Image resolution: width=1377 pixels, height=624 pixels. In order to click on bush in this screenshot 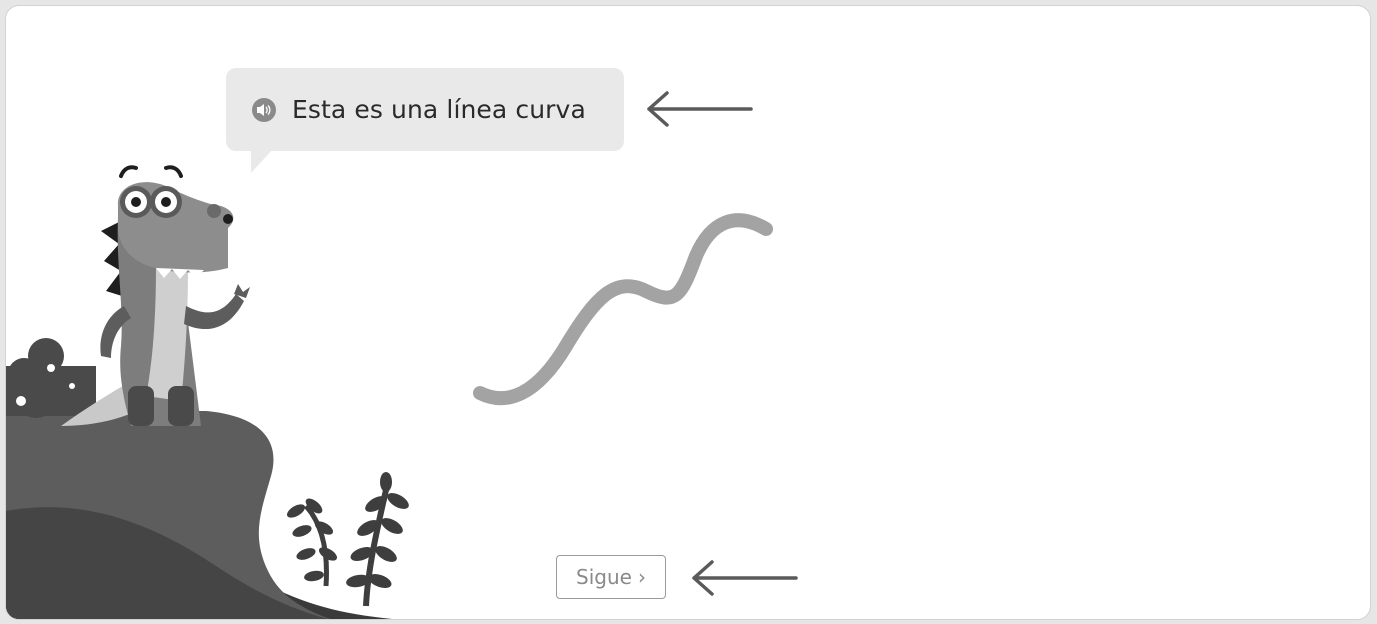, I will do `click(51, 378)`.